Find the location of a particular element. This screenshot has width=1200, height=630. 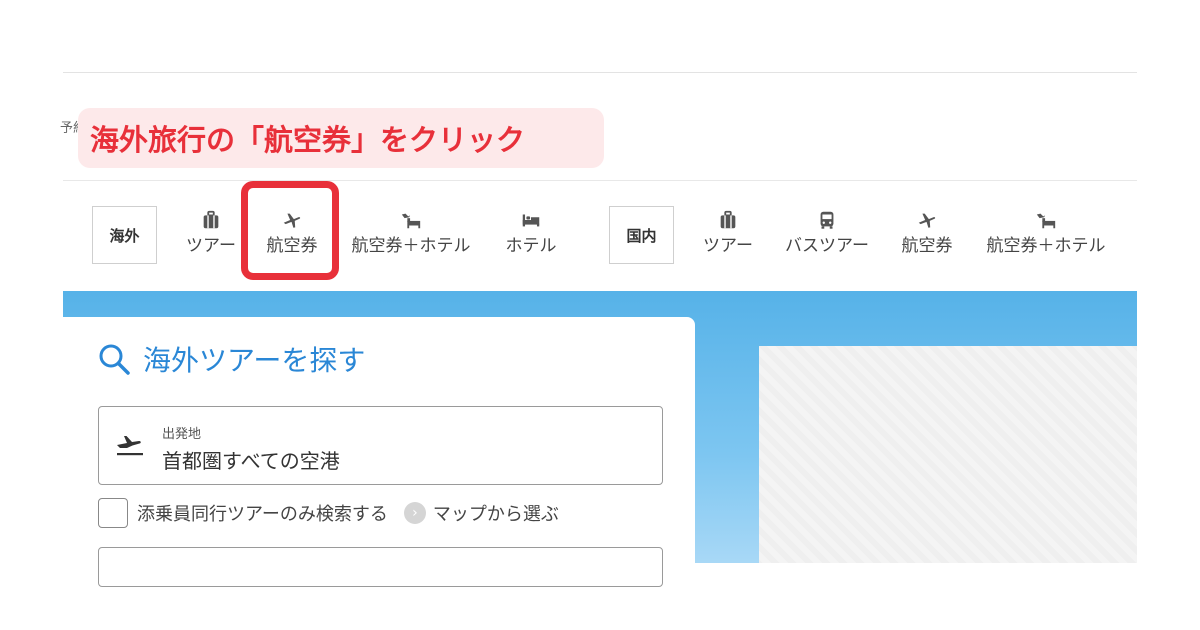

nav-overseas-flight: 航空券 is located at coordinates (292, 236).